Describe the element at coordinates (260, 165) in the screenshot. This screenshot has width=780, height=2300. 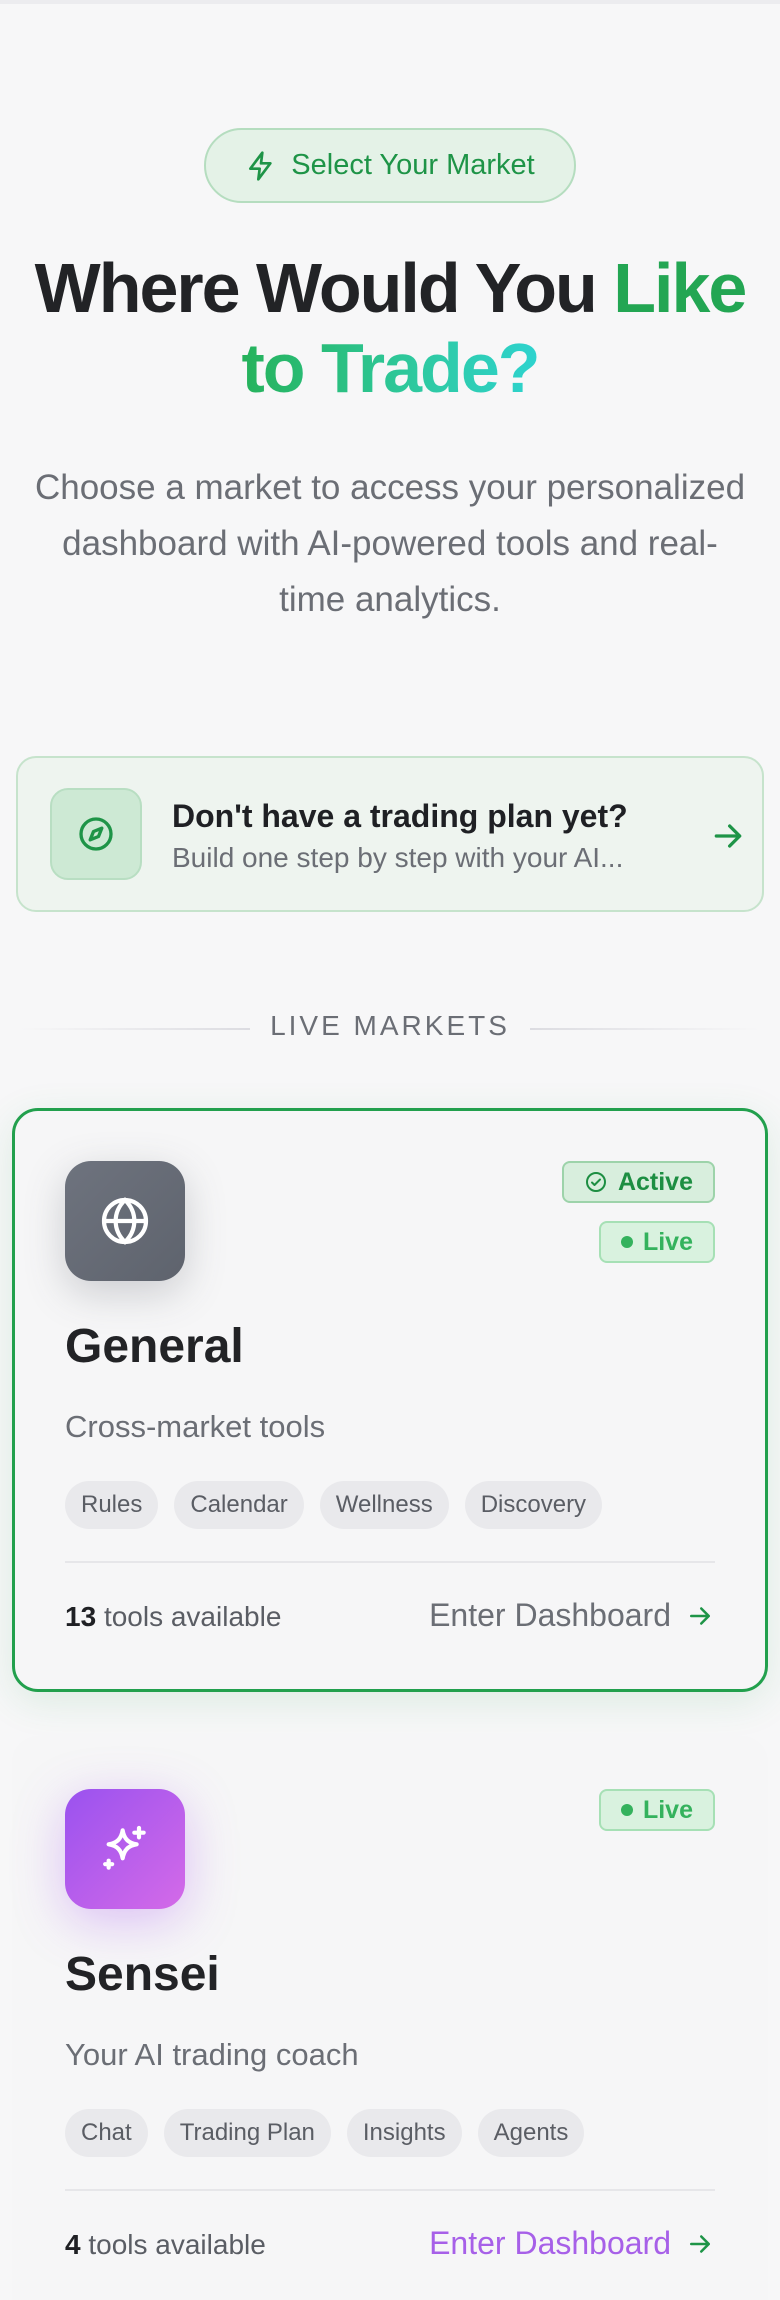
I see `lightning-icon` at that location.